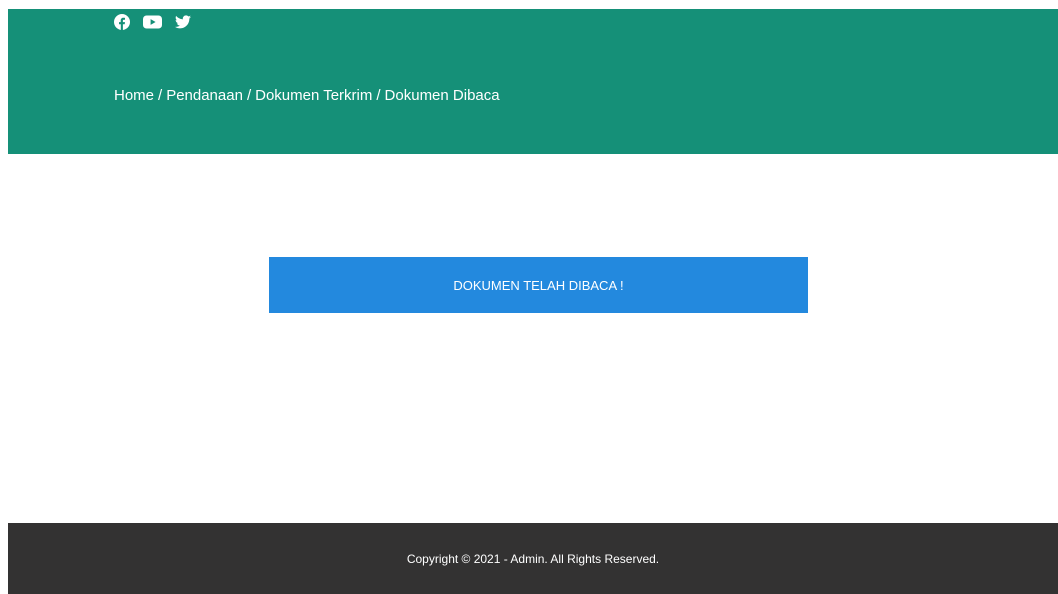 The width and height of the screenshot is (1058, 594). I want to click on breadcrumb-current: Dokumen Dibaca, so click(442, 95).